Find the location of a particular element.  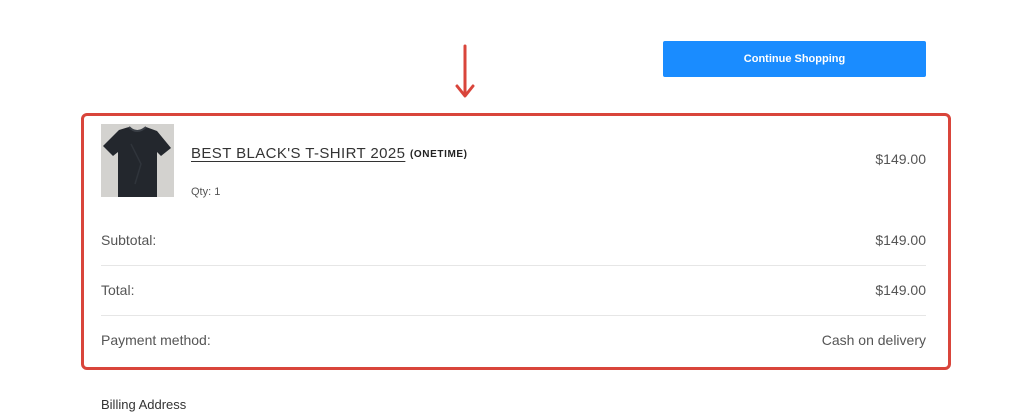

product-price: $149.00 is located at coordinates (900, 159).